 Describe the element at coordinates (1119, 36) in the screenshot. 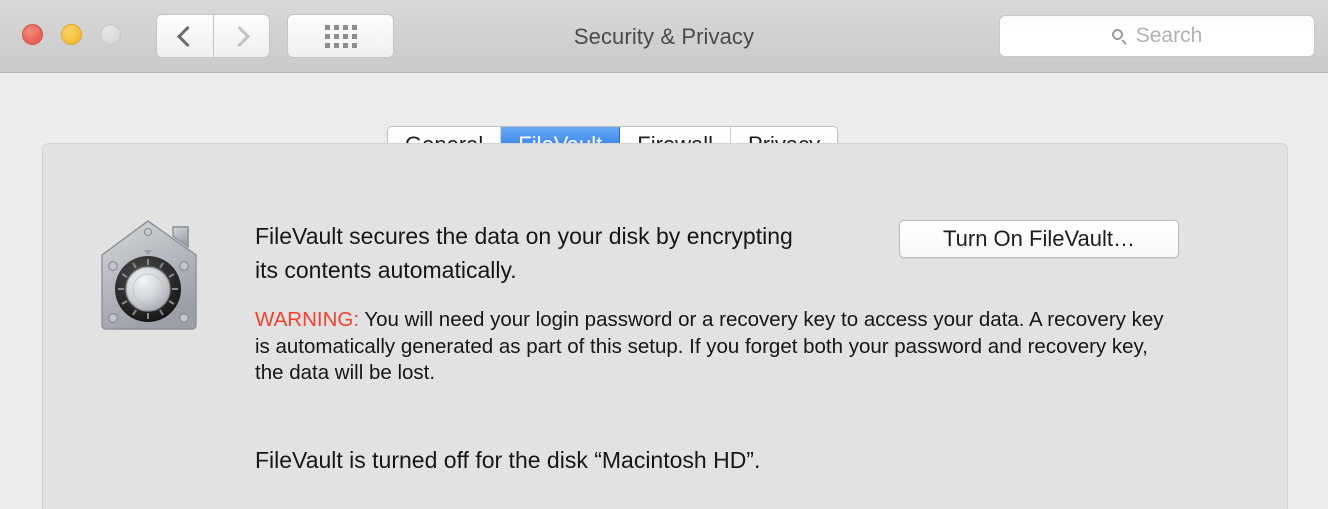

I see `search-icon` at that location.